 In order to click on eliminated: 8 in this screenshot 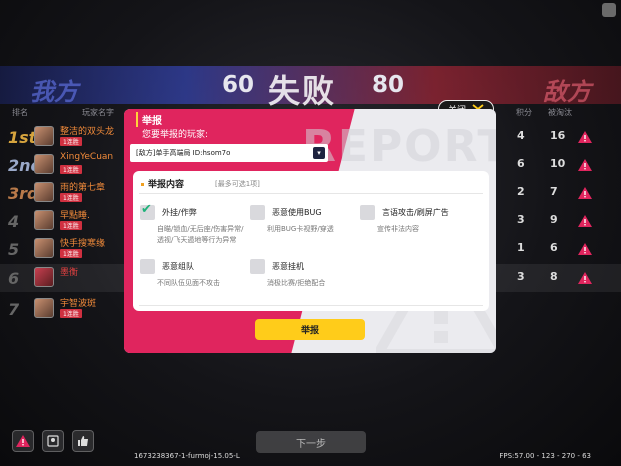, I will do `click(554, 276)`.